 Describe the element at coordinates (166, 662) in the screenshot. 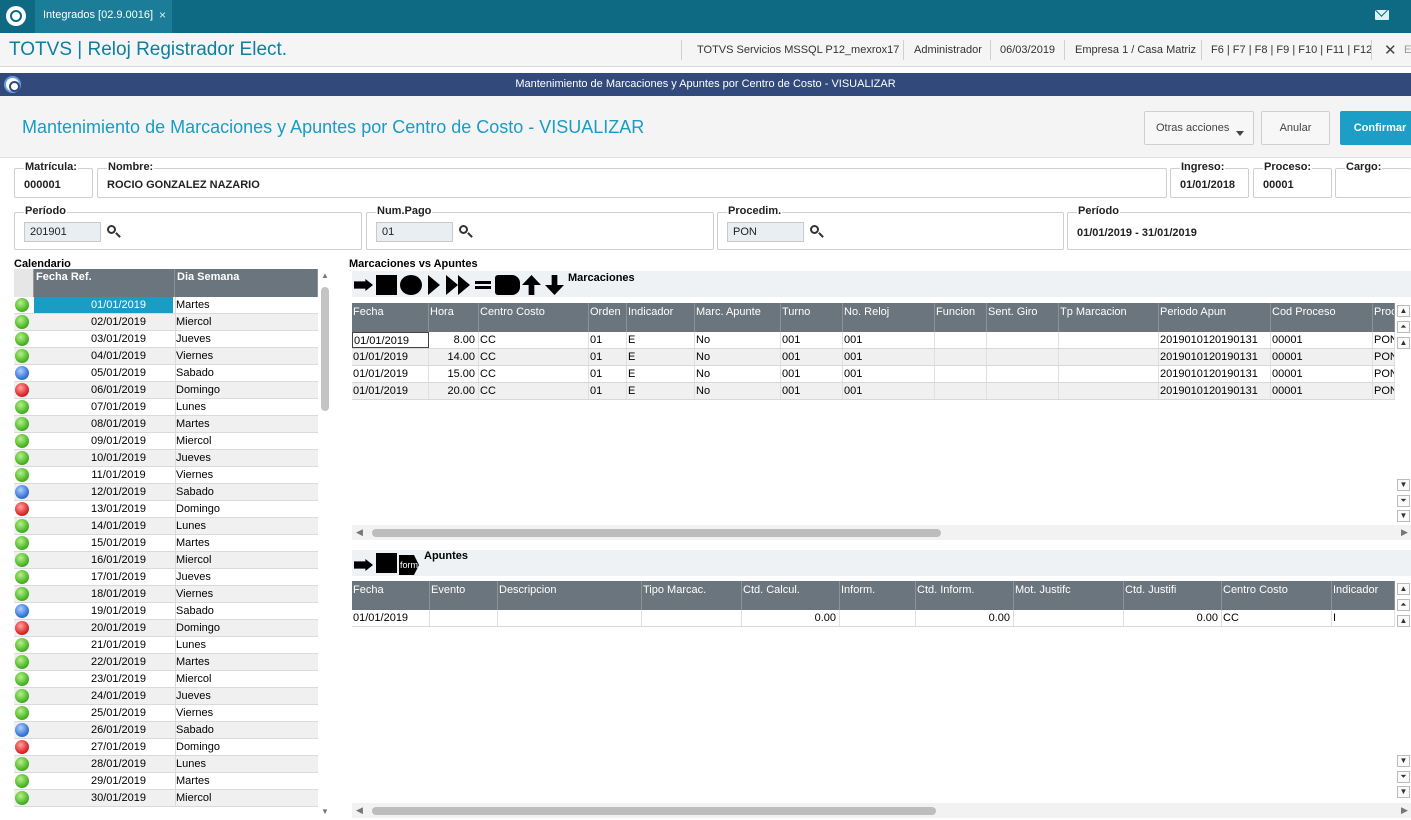

I see `calendar-row: 22/01/2019 Martes` at that location.